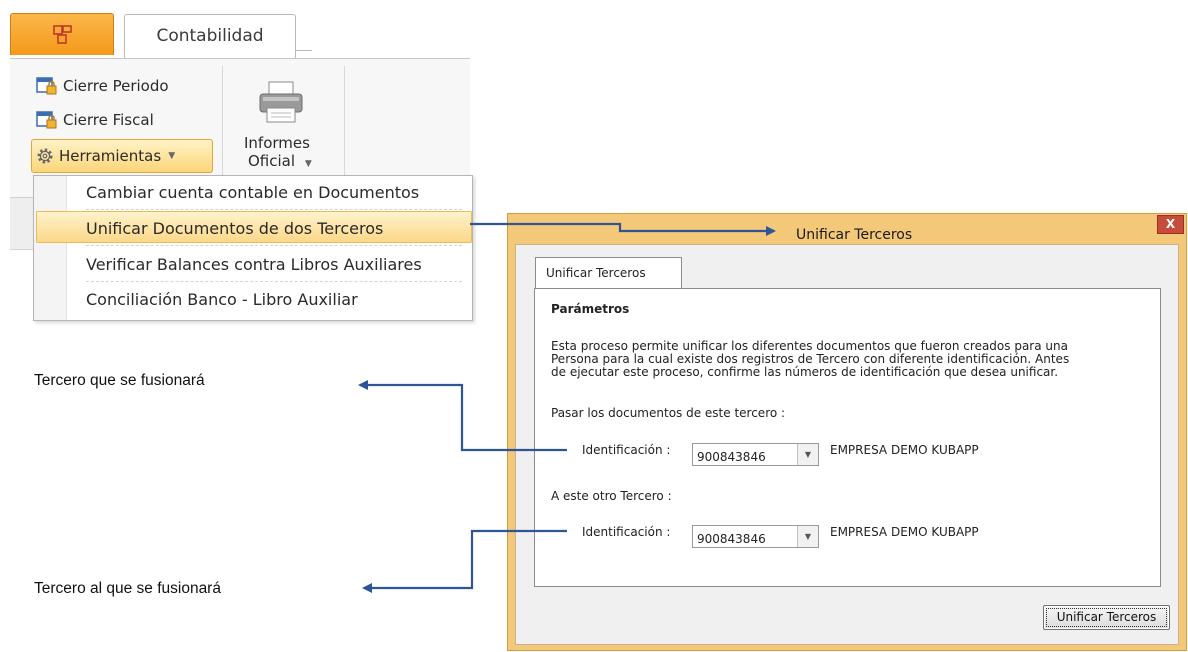 Image resolution: width=1188 pixels, height=652 pixels. I want to click on arrow-menu-to-dialog, so click(623, 229).